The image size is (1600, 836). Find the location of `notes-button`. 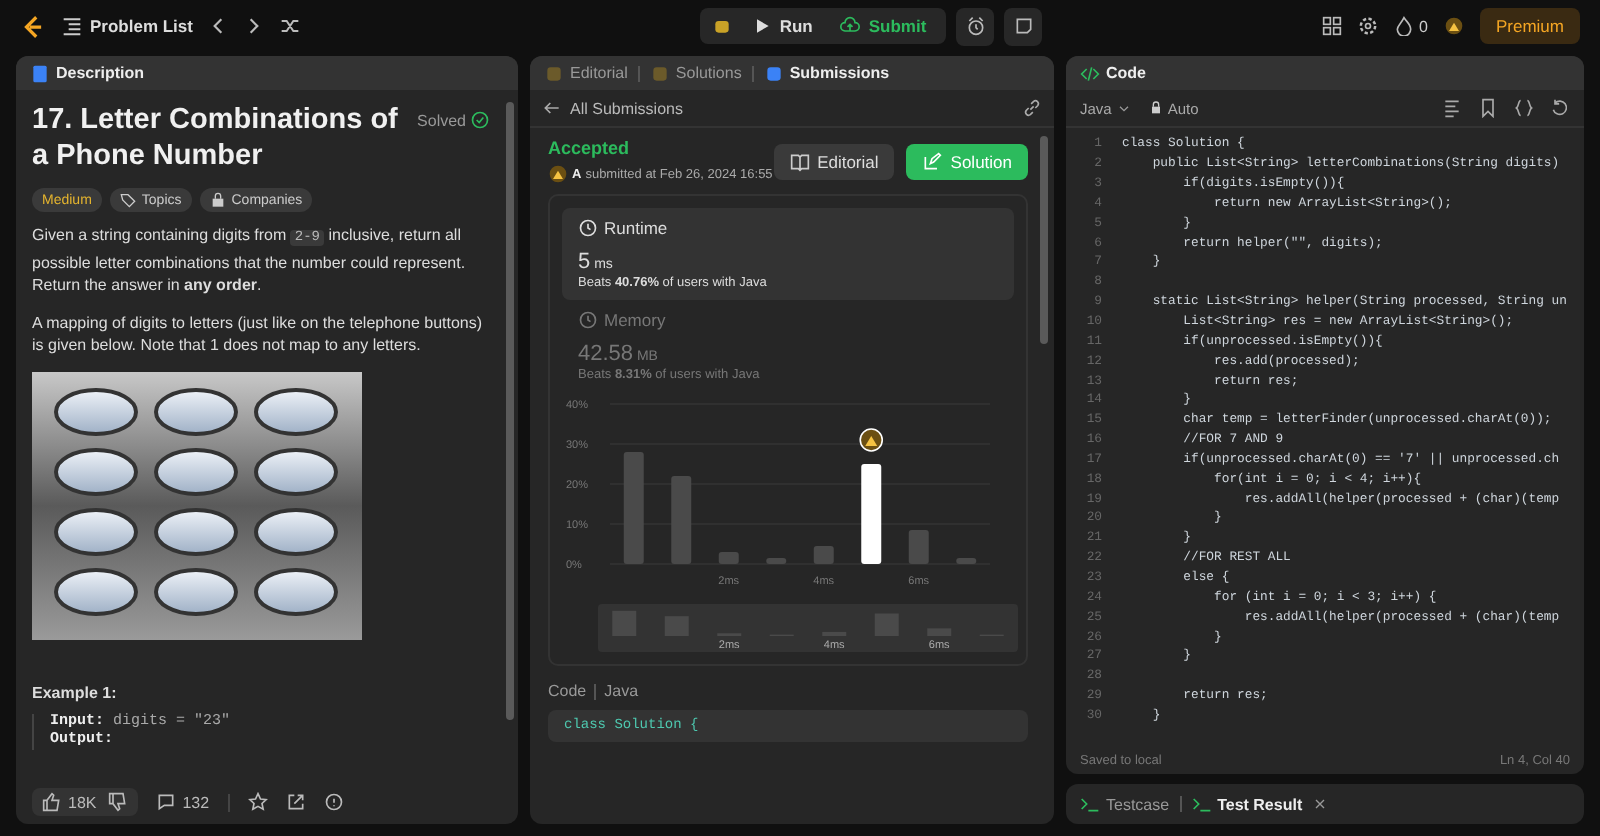

notes-button is located at coordinates (1023, 26).